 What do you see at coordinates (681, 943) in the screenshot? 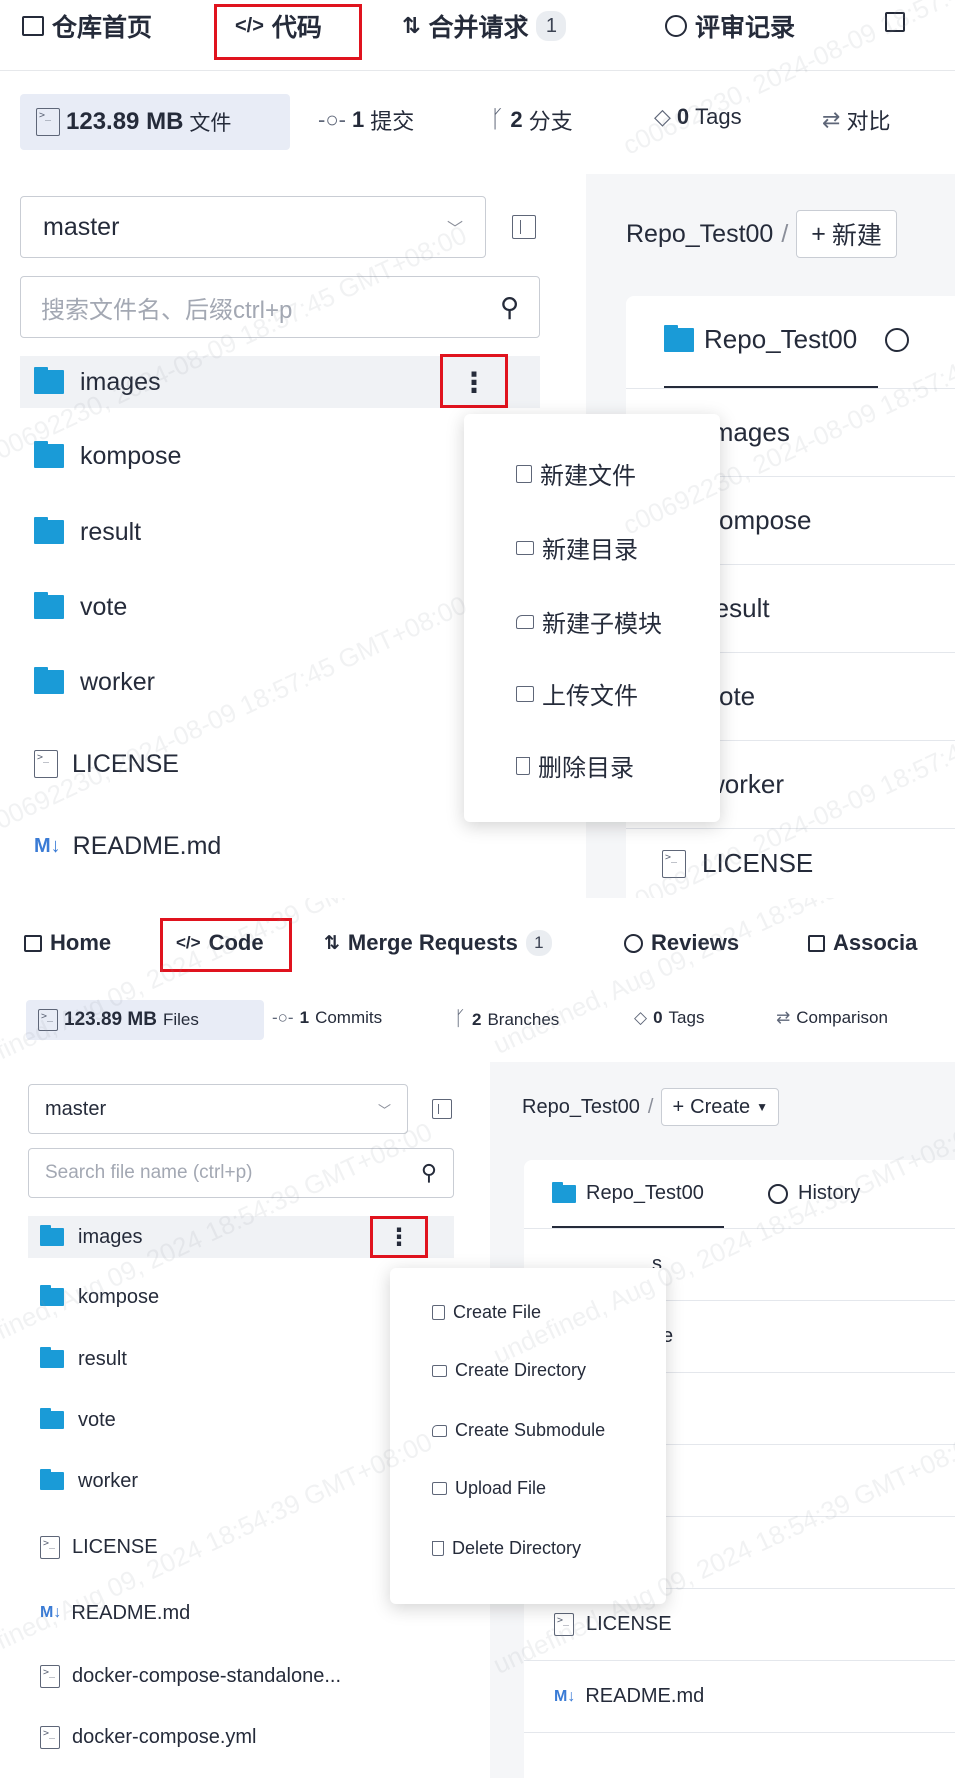
I see `tab-reviews: Reviews` at bounding box center [681, 943].